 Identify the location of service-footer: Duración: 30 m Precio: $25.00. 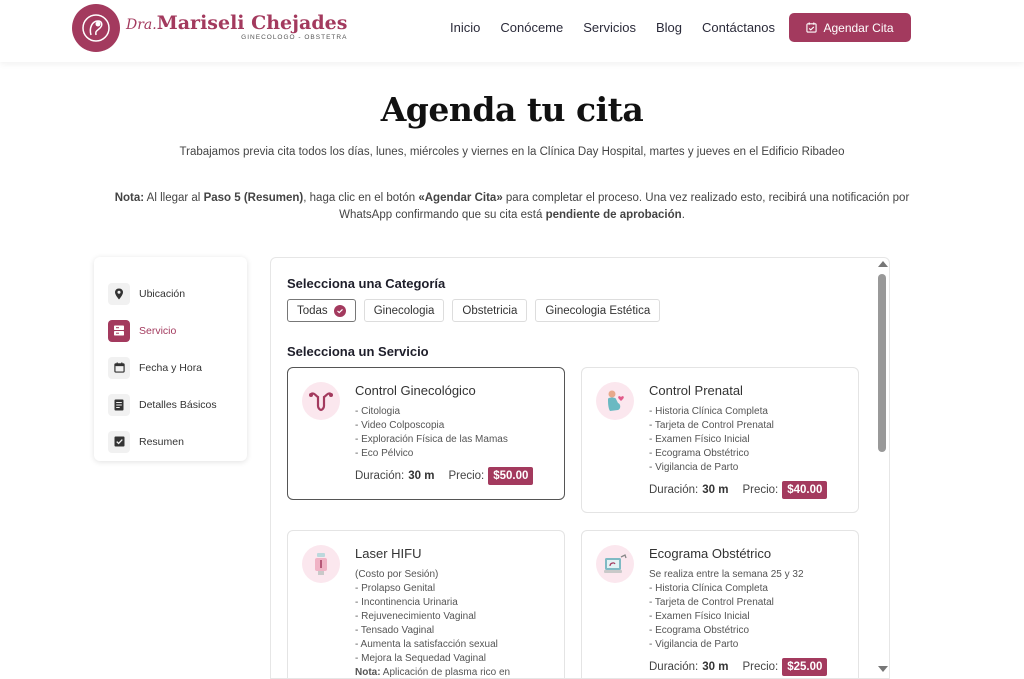
(738, 667).